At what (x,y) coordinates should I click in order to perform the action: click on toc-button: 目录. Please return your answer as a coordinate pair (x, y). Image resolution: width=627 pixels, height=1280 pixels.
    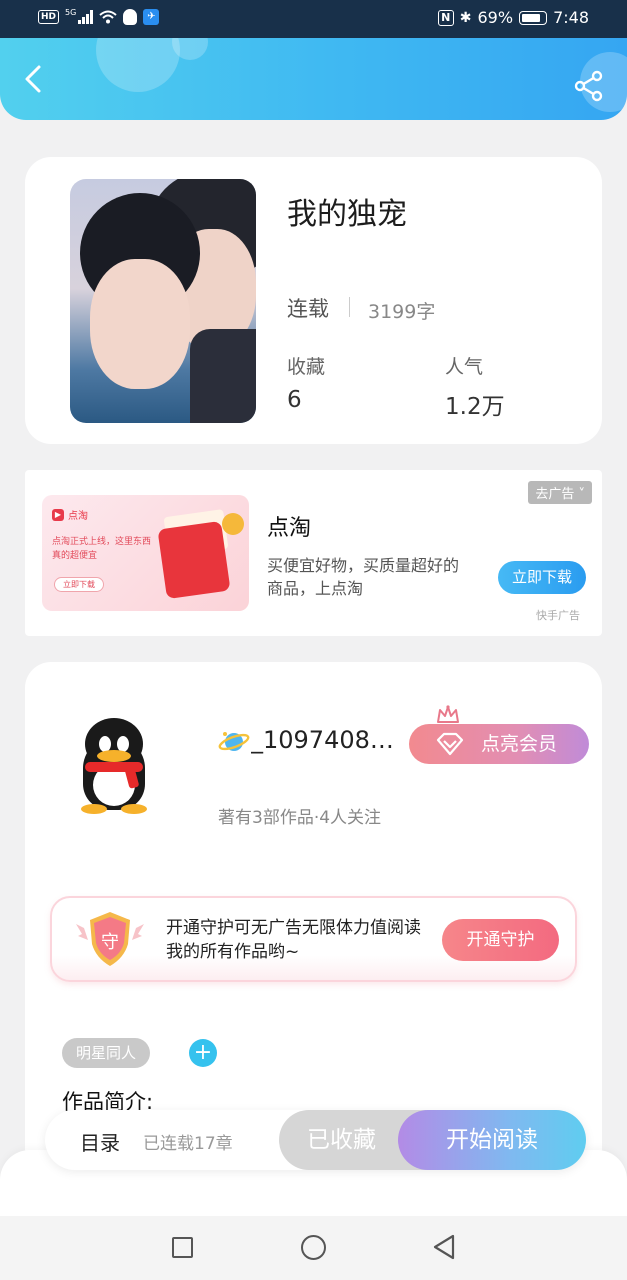
    Looking at the image, I should click on (100, 1141).